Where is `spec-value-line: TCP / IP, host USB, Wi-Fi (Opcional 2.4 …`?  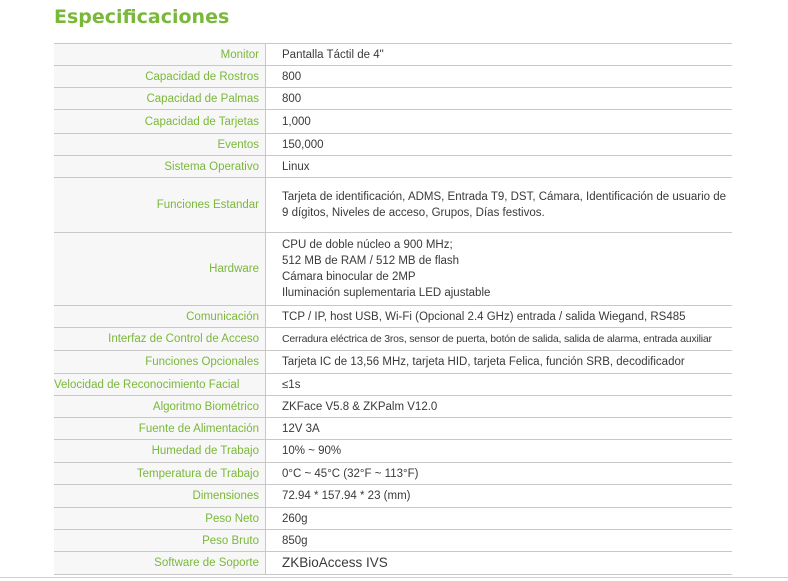
spec-value-line: TCP / IP, host USB, Wi-Fi (Opcional 2.4 … is located at coordinates (484, 316).